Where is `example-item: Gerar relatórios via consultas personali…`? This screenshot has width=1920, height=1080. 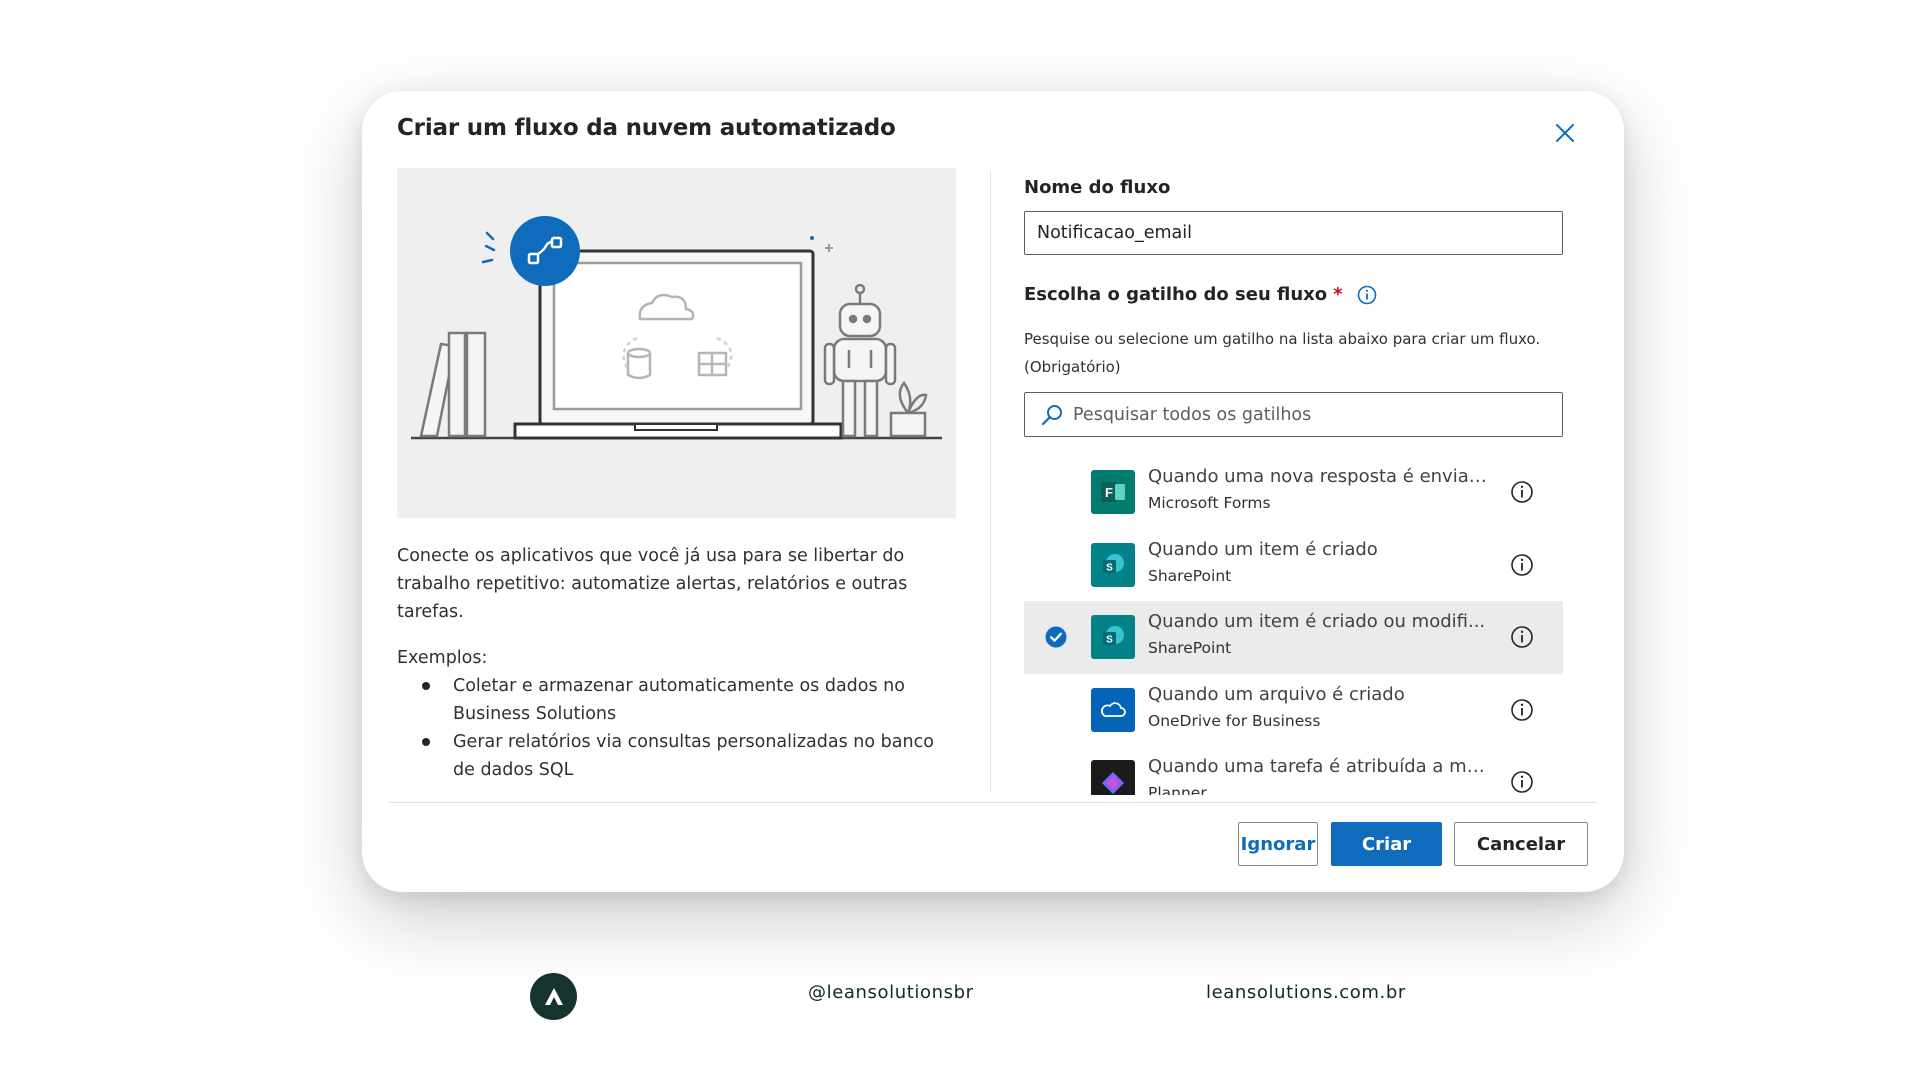
example-item: Gerar relatórios via consultas personali… is located at coordinates (687, 756).